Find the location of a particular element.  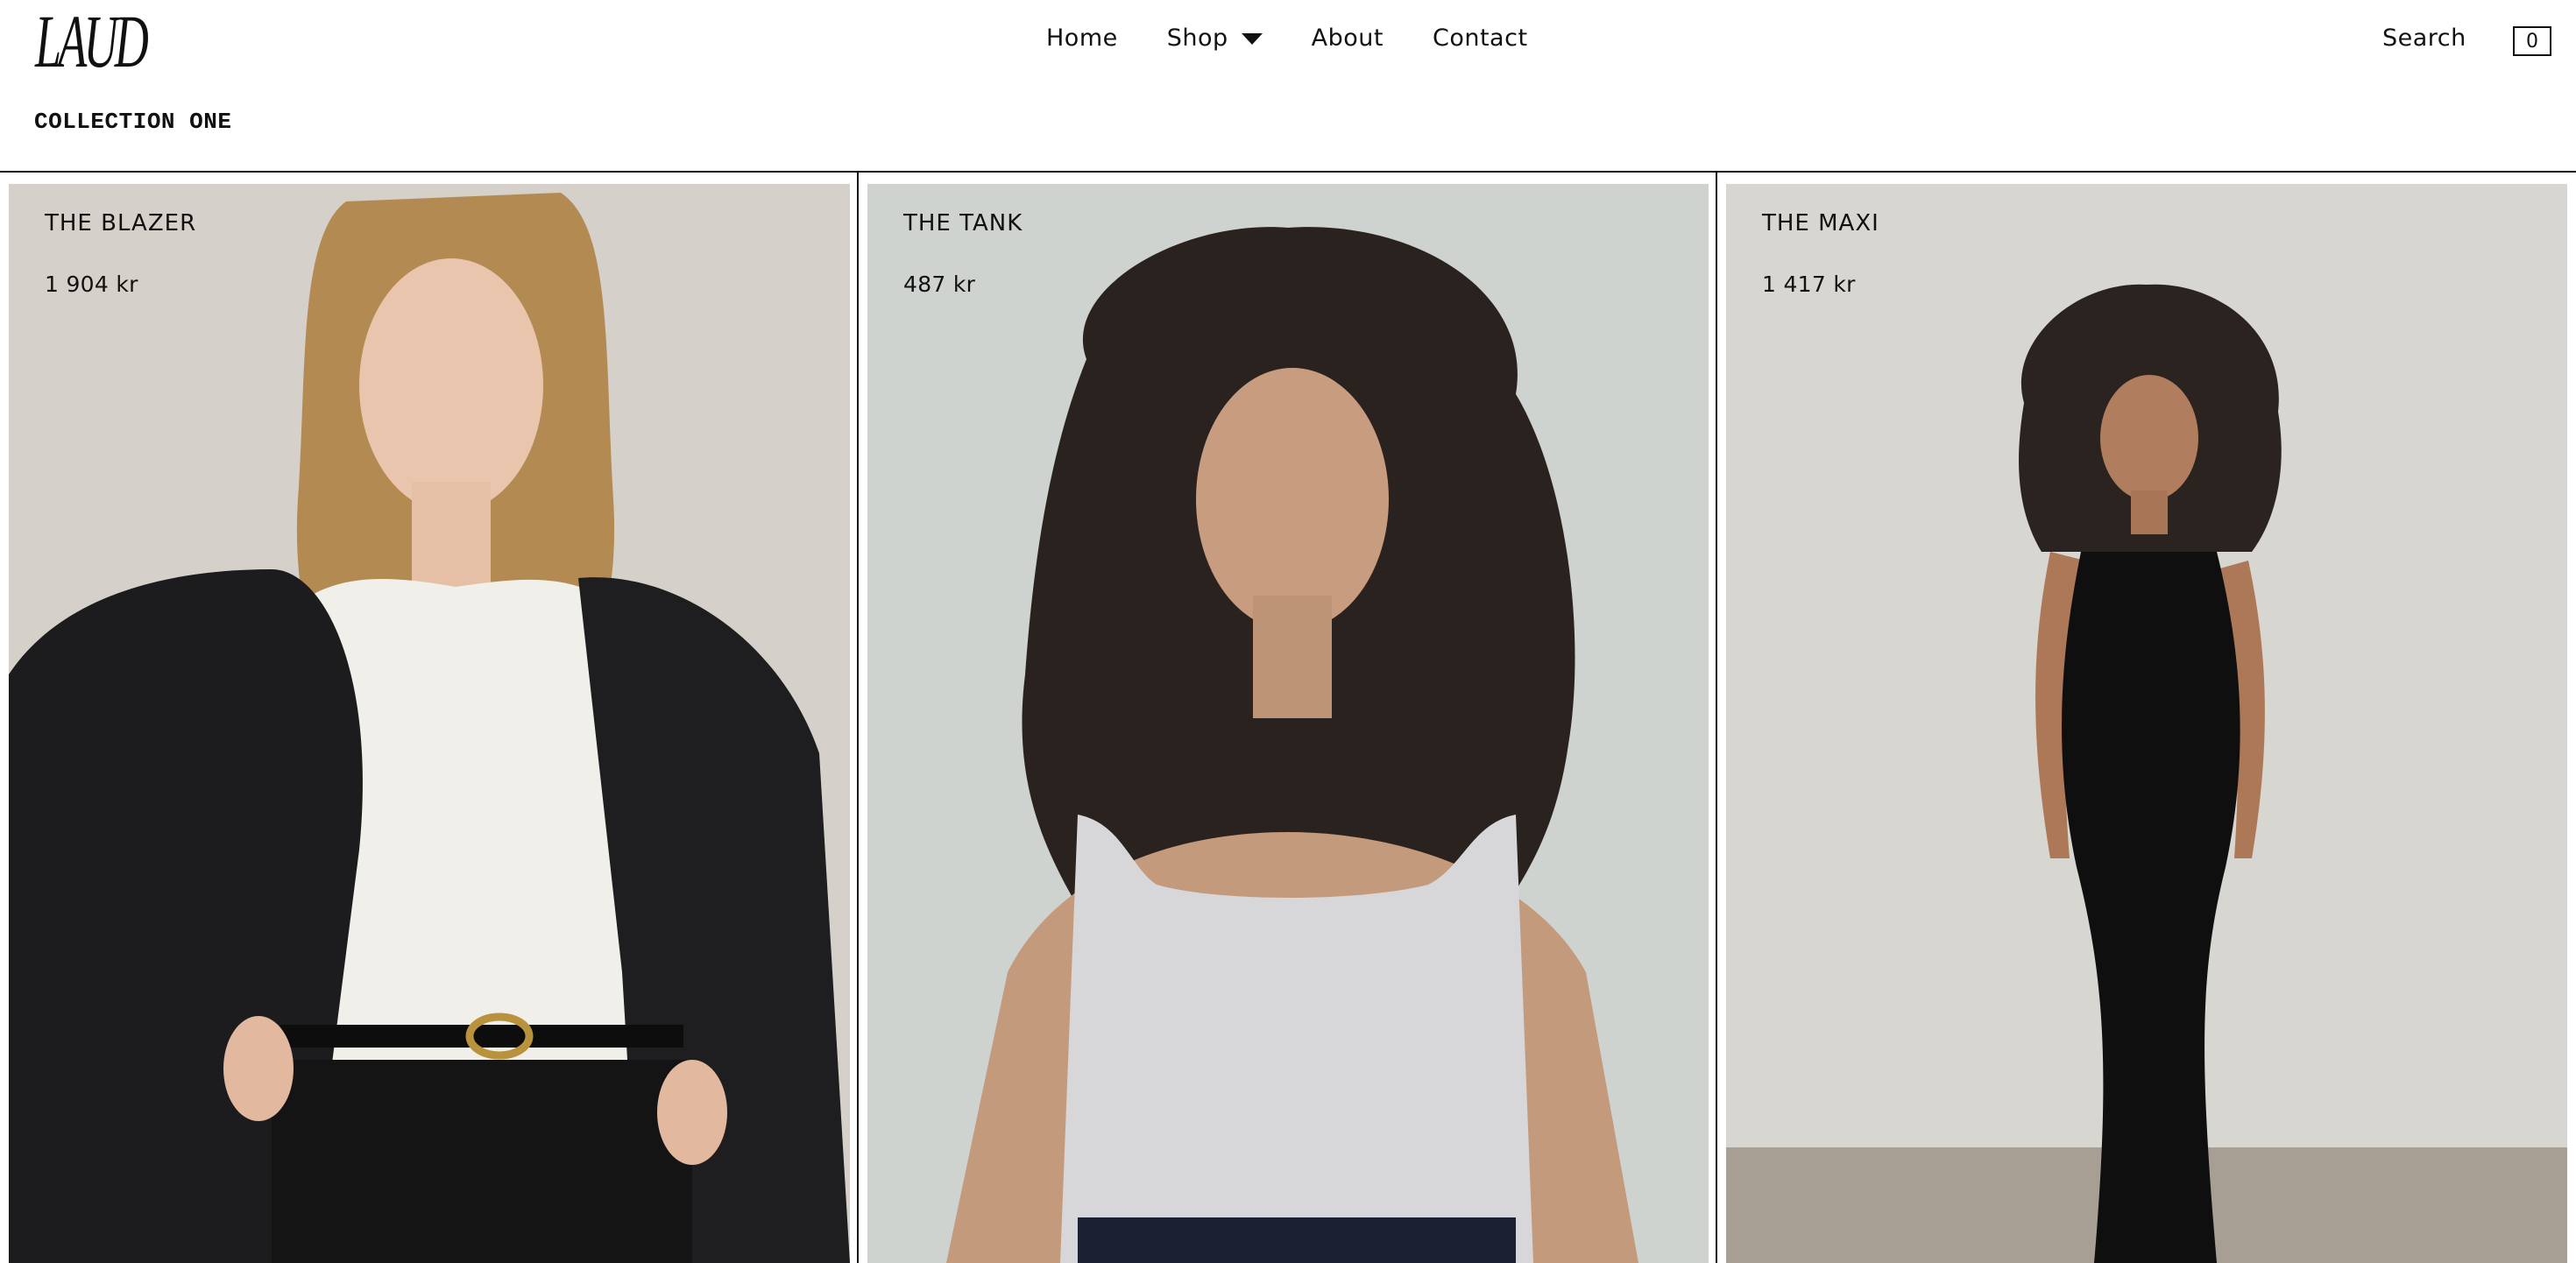

nav-about-label: About is located at coordinates (1347, 39).